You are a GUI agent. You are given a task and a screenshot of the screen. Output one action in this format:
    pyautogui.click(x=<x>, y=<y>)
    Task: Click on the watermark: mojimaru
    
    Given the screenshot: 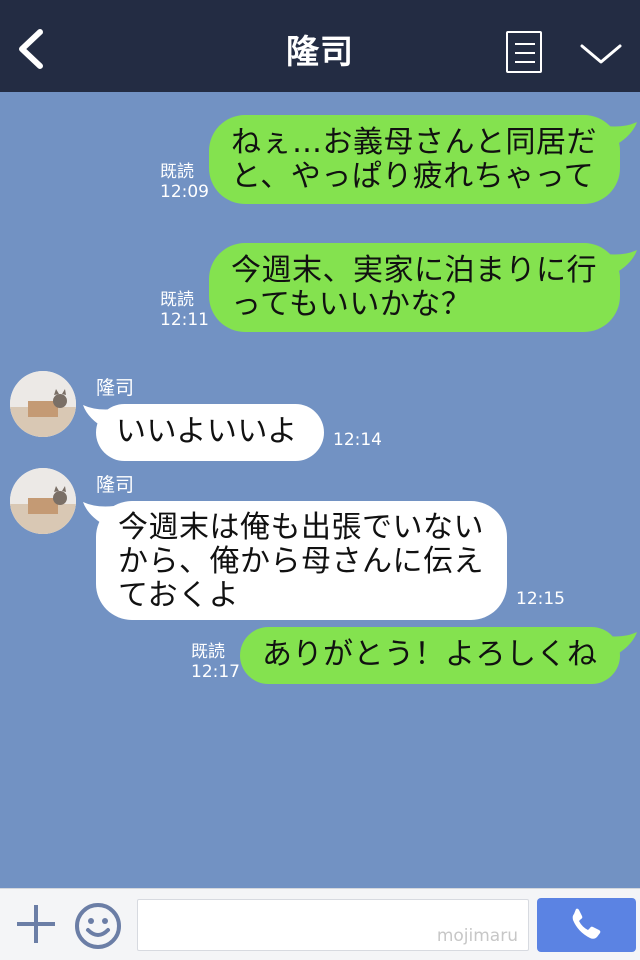 What is the action you would take?
    pyautogui.click(x=477, y=936)
    